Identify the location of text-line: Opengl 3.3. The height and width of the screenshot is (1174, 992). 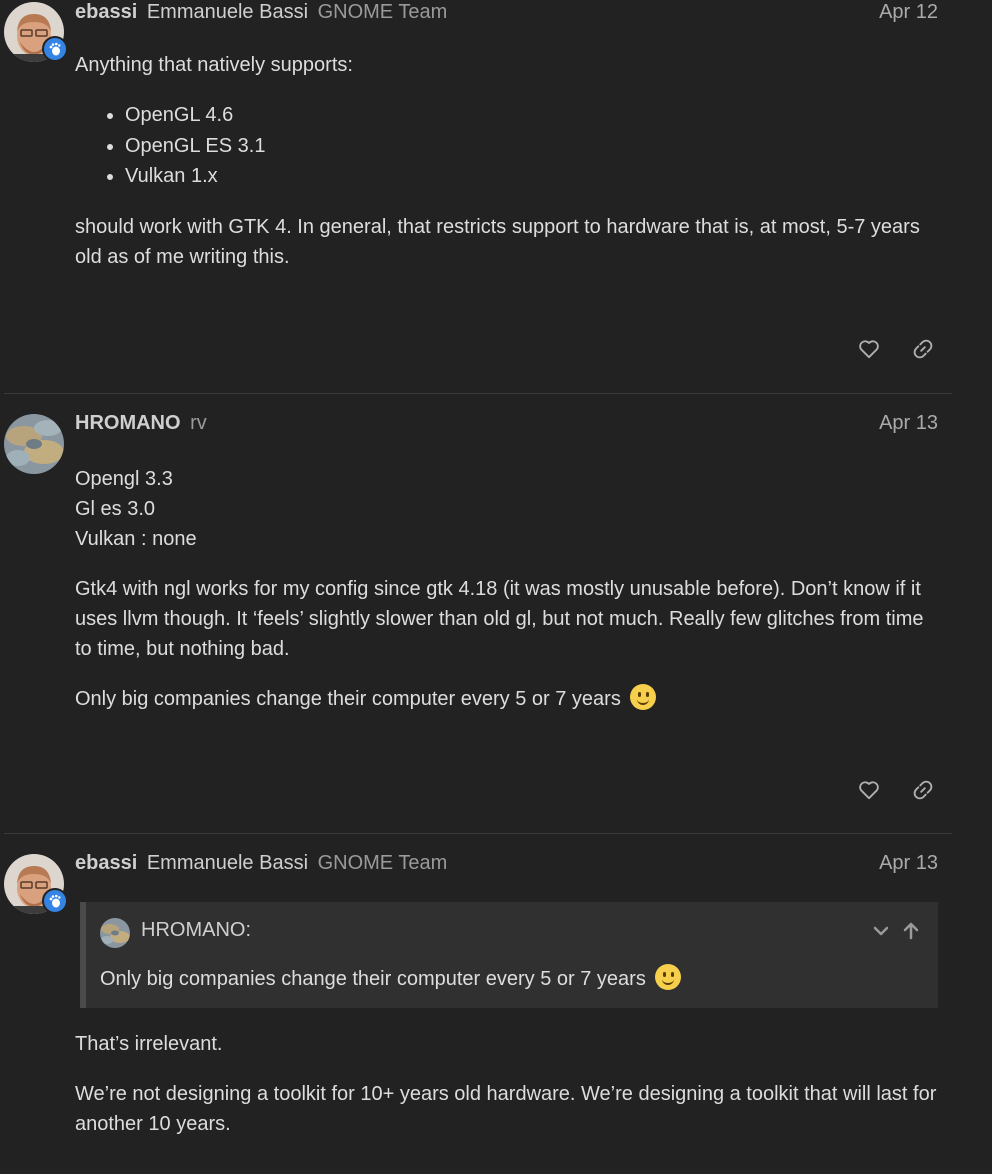
(124, 479).